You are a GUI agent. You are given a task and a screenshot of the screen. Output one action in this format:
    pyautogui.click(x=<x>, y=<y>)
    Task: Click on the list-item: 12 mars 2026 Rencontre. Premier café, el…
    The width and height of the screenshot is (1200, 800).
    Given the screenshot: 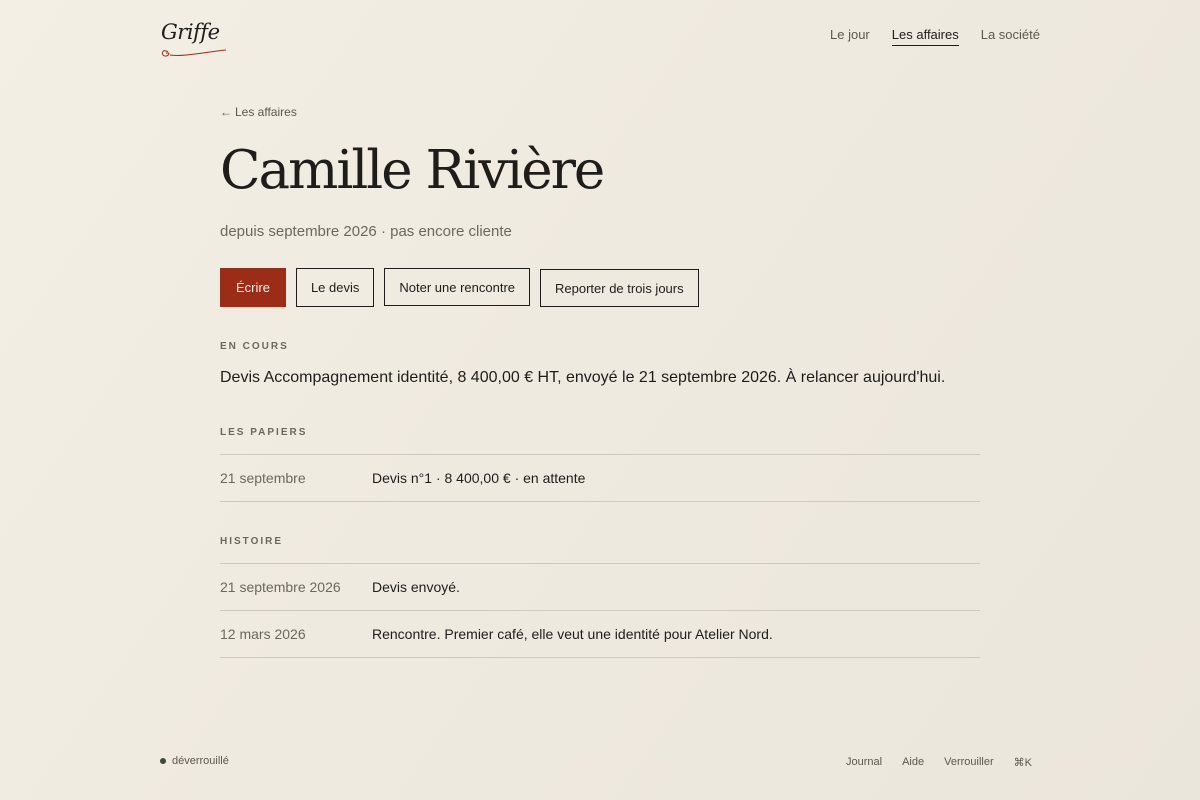 What is the action you would take?
    pyautogui.click(x=600, y=634)
    